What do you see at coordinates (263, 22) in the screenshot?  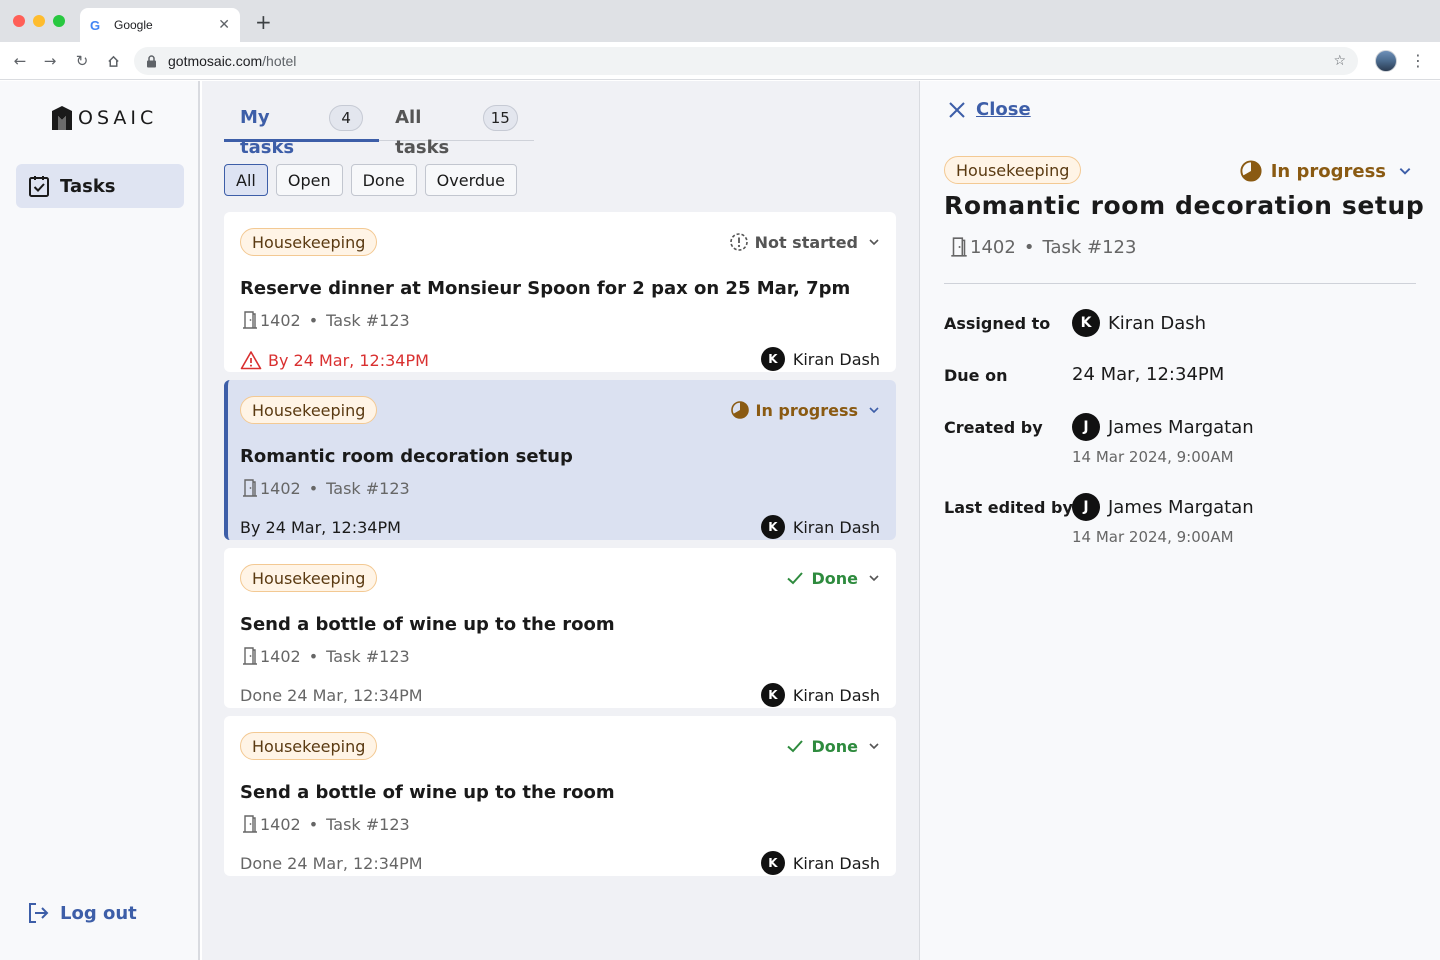 I see `new-tab-button: +` at bounding box center [263, 22].